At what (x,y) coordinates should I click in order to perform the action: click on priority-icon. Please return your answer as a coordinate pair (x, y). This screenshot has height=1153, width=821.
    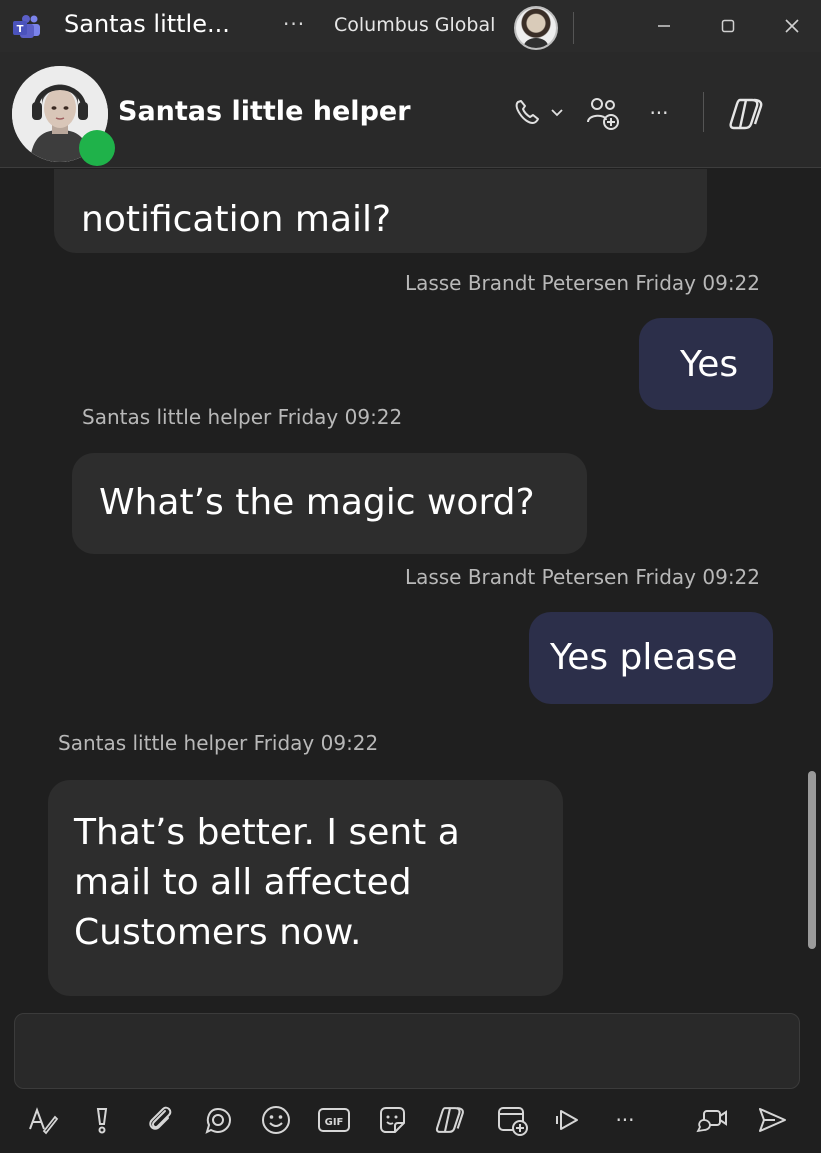
    Looking at the image, I should click on (102, 1121).